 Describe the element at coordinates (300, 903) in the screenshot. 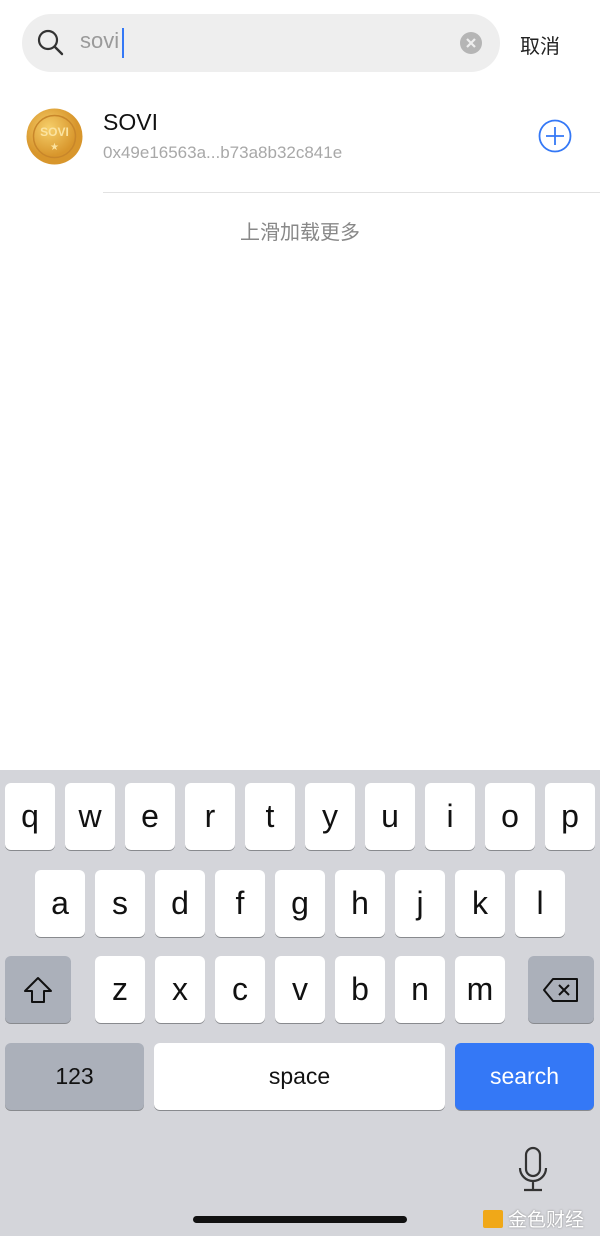

I see `key-g: g` at that location.